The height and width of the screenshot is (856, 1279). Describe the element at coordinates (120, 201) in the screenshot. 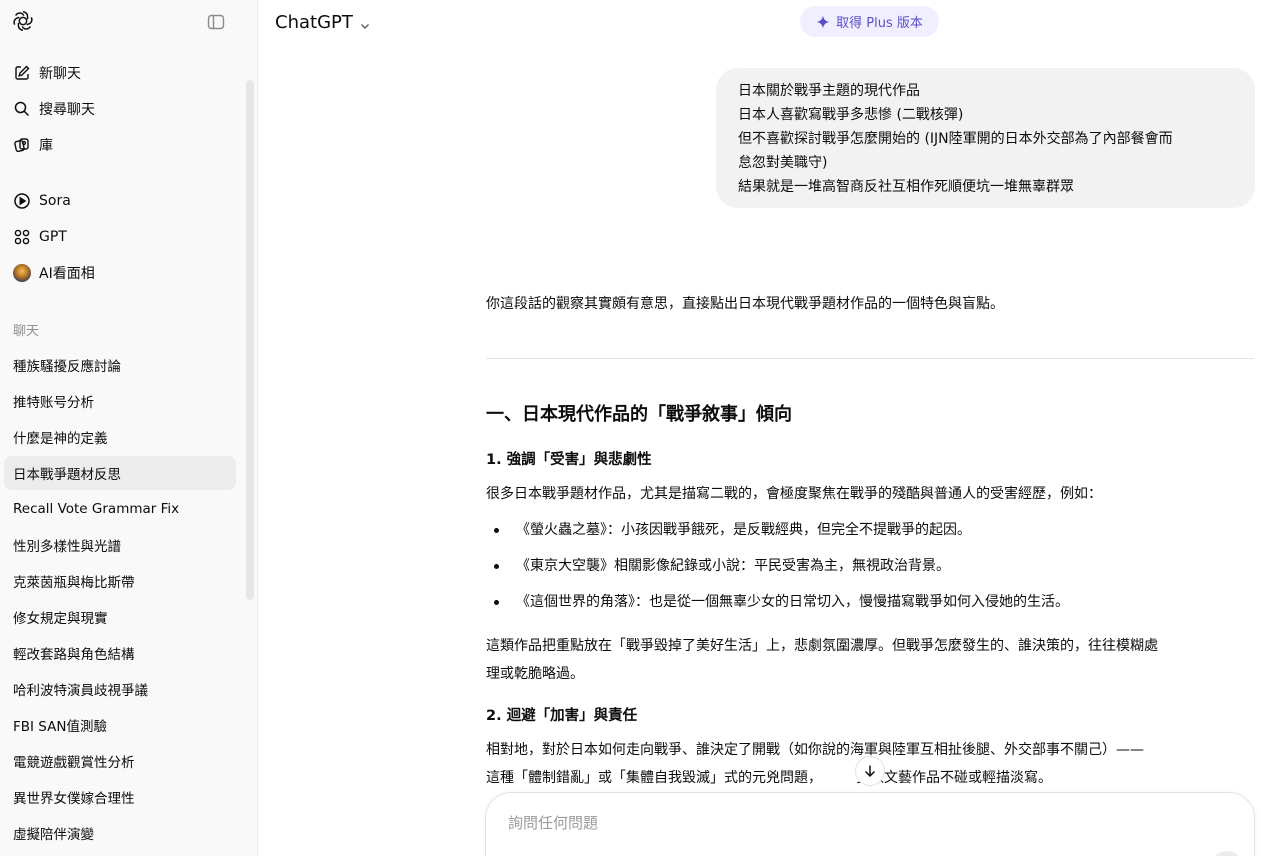

I see `sidebar-item-sora: Sora` at that location.